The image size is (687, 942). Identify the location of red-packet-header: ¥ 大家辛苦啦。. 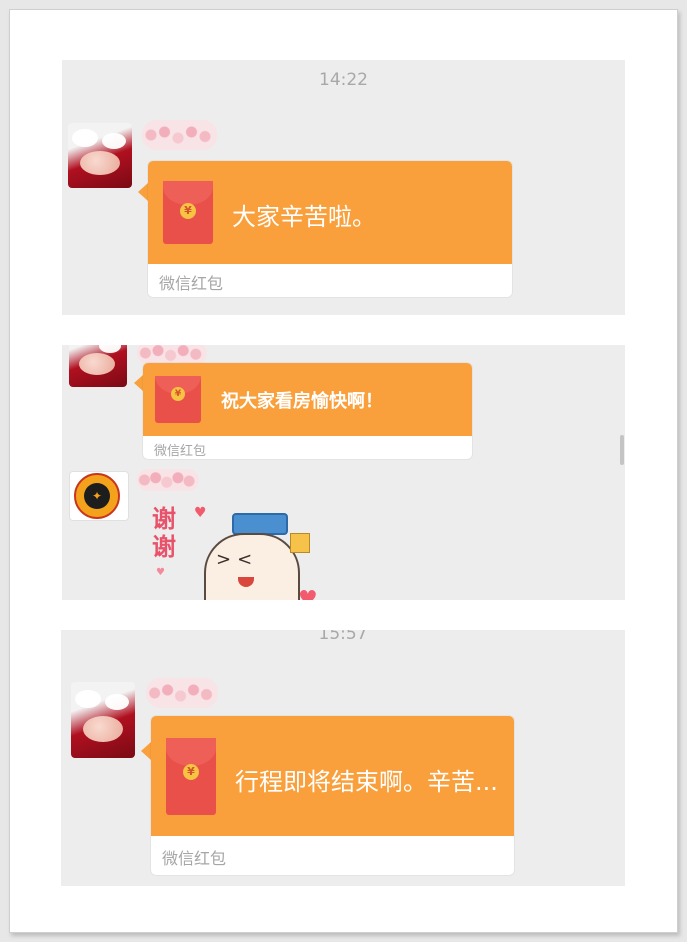
(330, 212).